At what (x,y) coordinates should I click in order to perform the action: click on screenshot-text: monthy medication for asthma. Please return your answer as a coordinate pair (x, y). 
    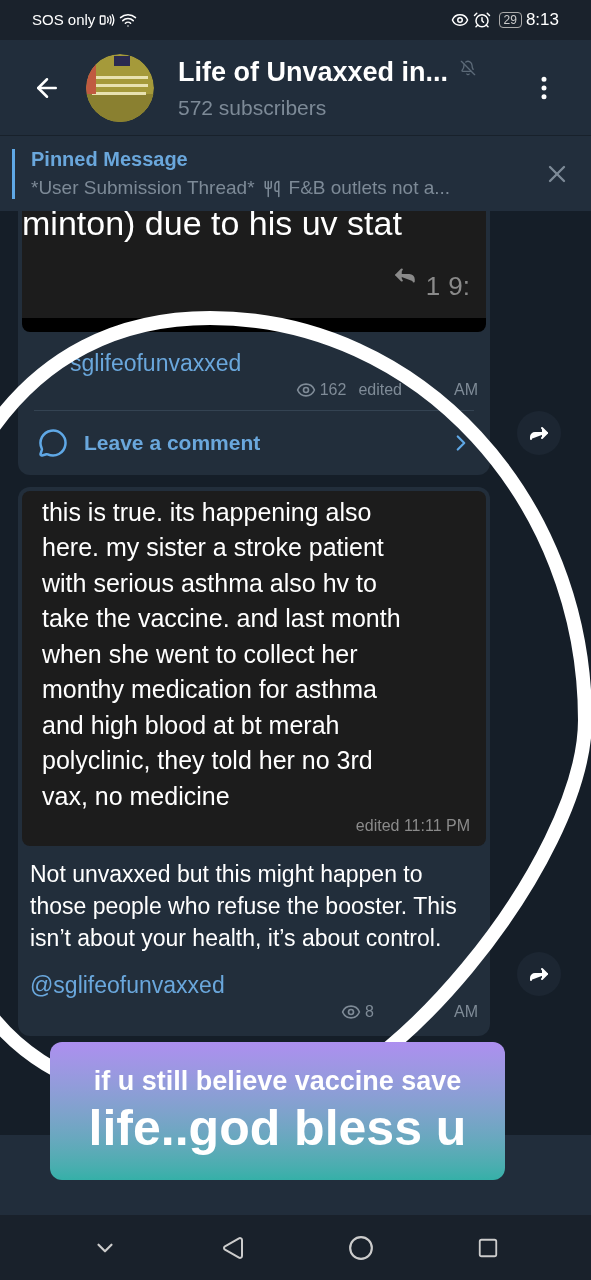
    Looking at the image, I should click on (209, 689).